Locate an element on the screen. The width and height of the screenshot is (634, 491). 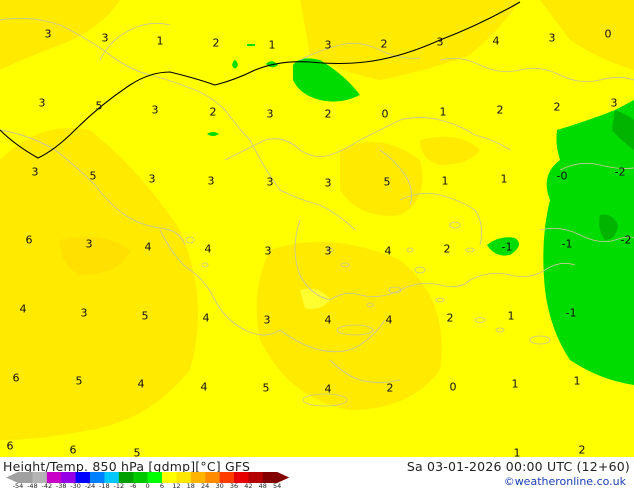
valid-time: Sa 03-01-2026 00:00 UTC (12+60) is located at coordinates (518, 466).